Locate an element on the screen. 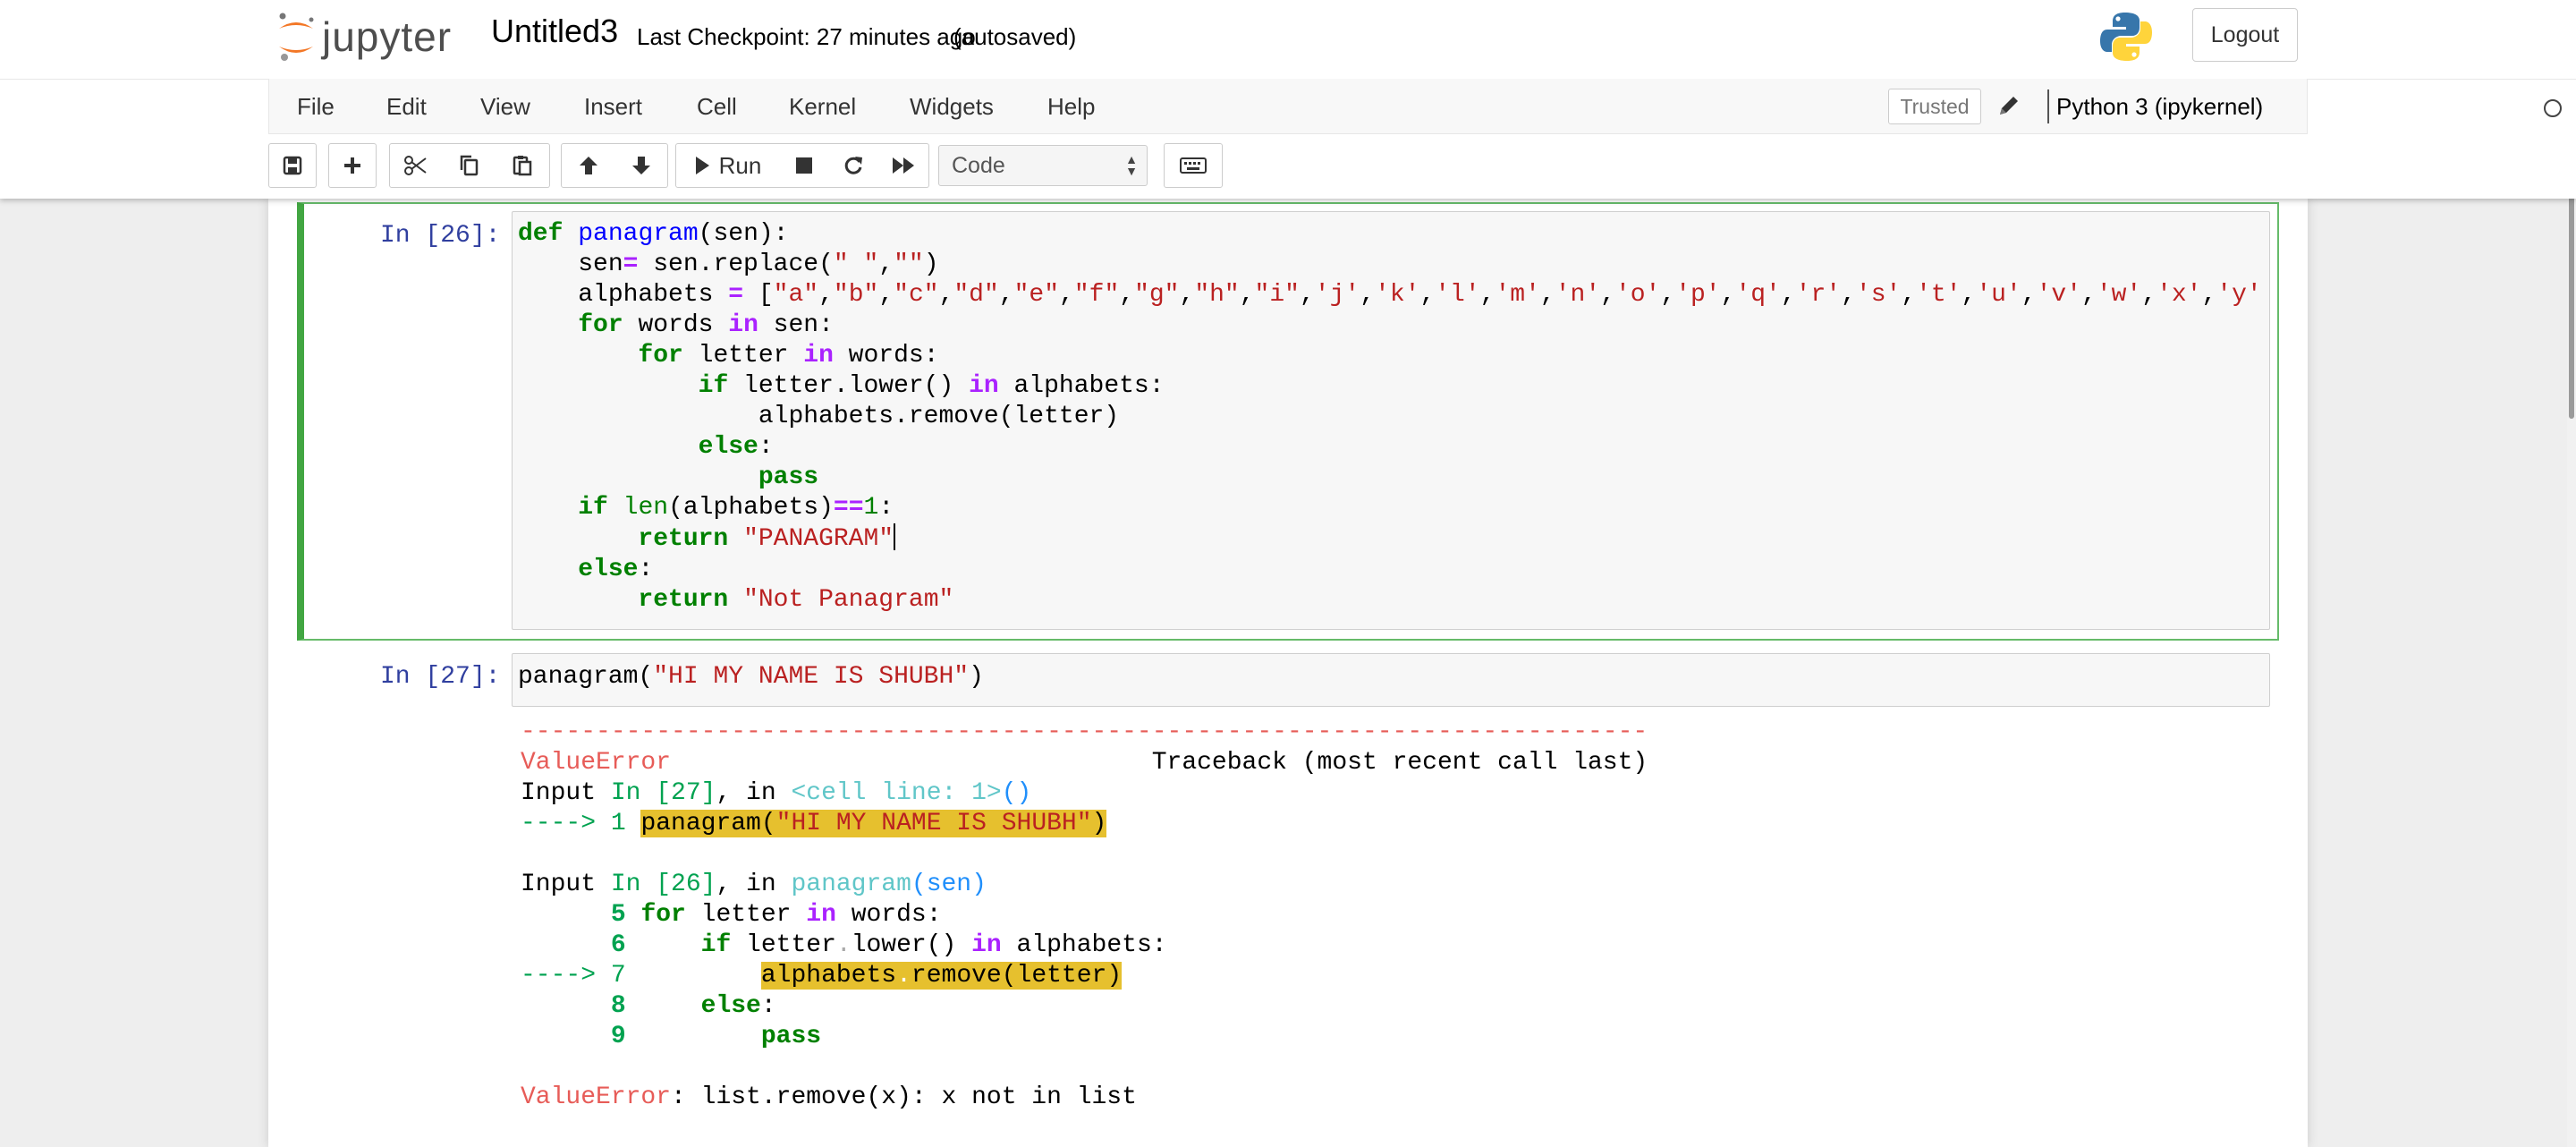 The width and height of the screenshot is (2576, 1147). kernel-name: Python 3 (ipykernel) is located at coordinates (2159, 107).